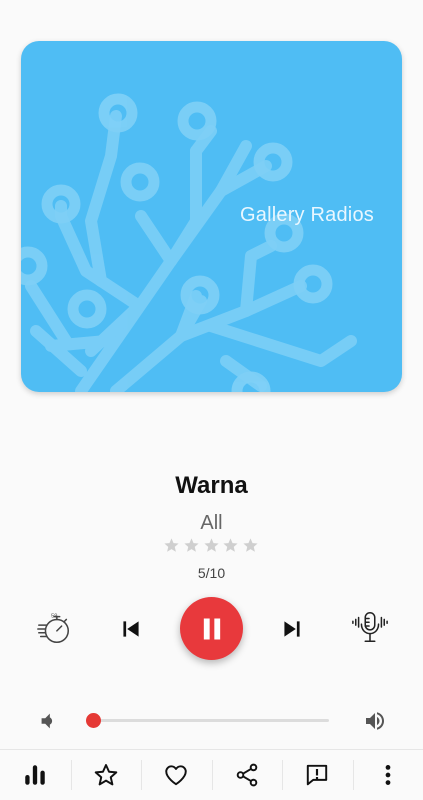  I want to click on voice-search-button, so click(370, 627).